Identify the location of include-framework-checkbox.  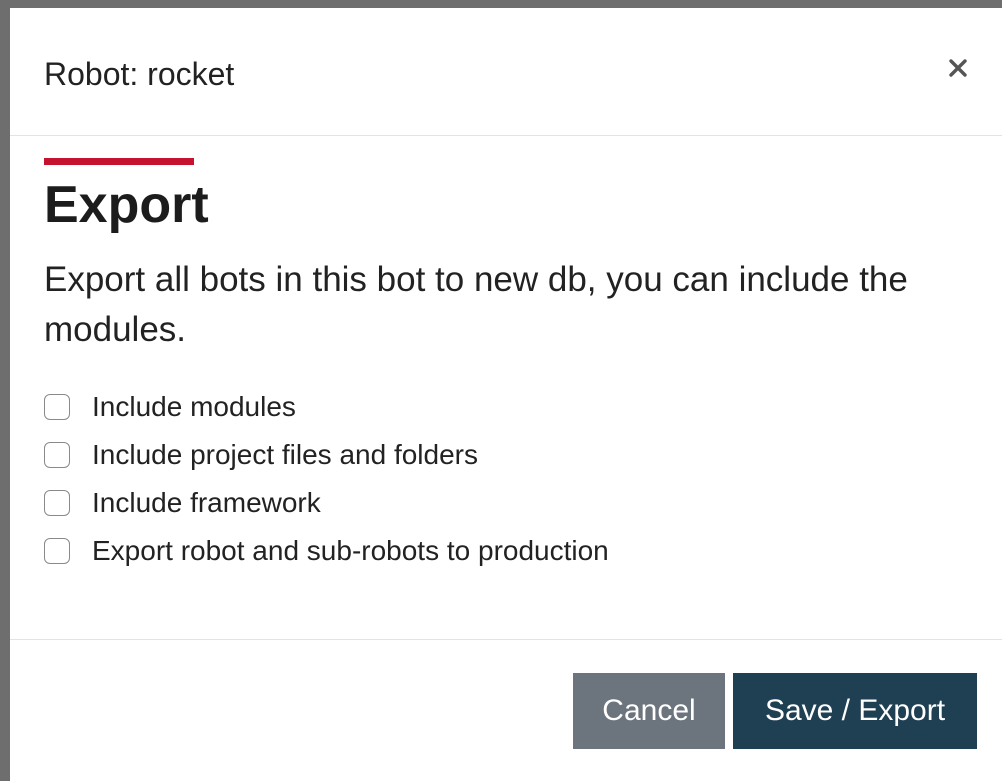
(57, 503).